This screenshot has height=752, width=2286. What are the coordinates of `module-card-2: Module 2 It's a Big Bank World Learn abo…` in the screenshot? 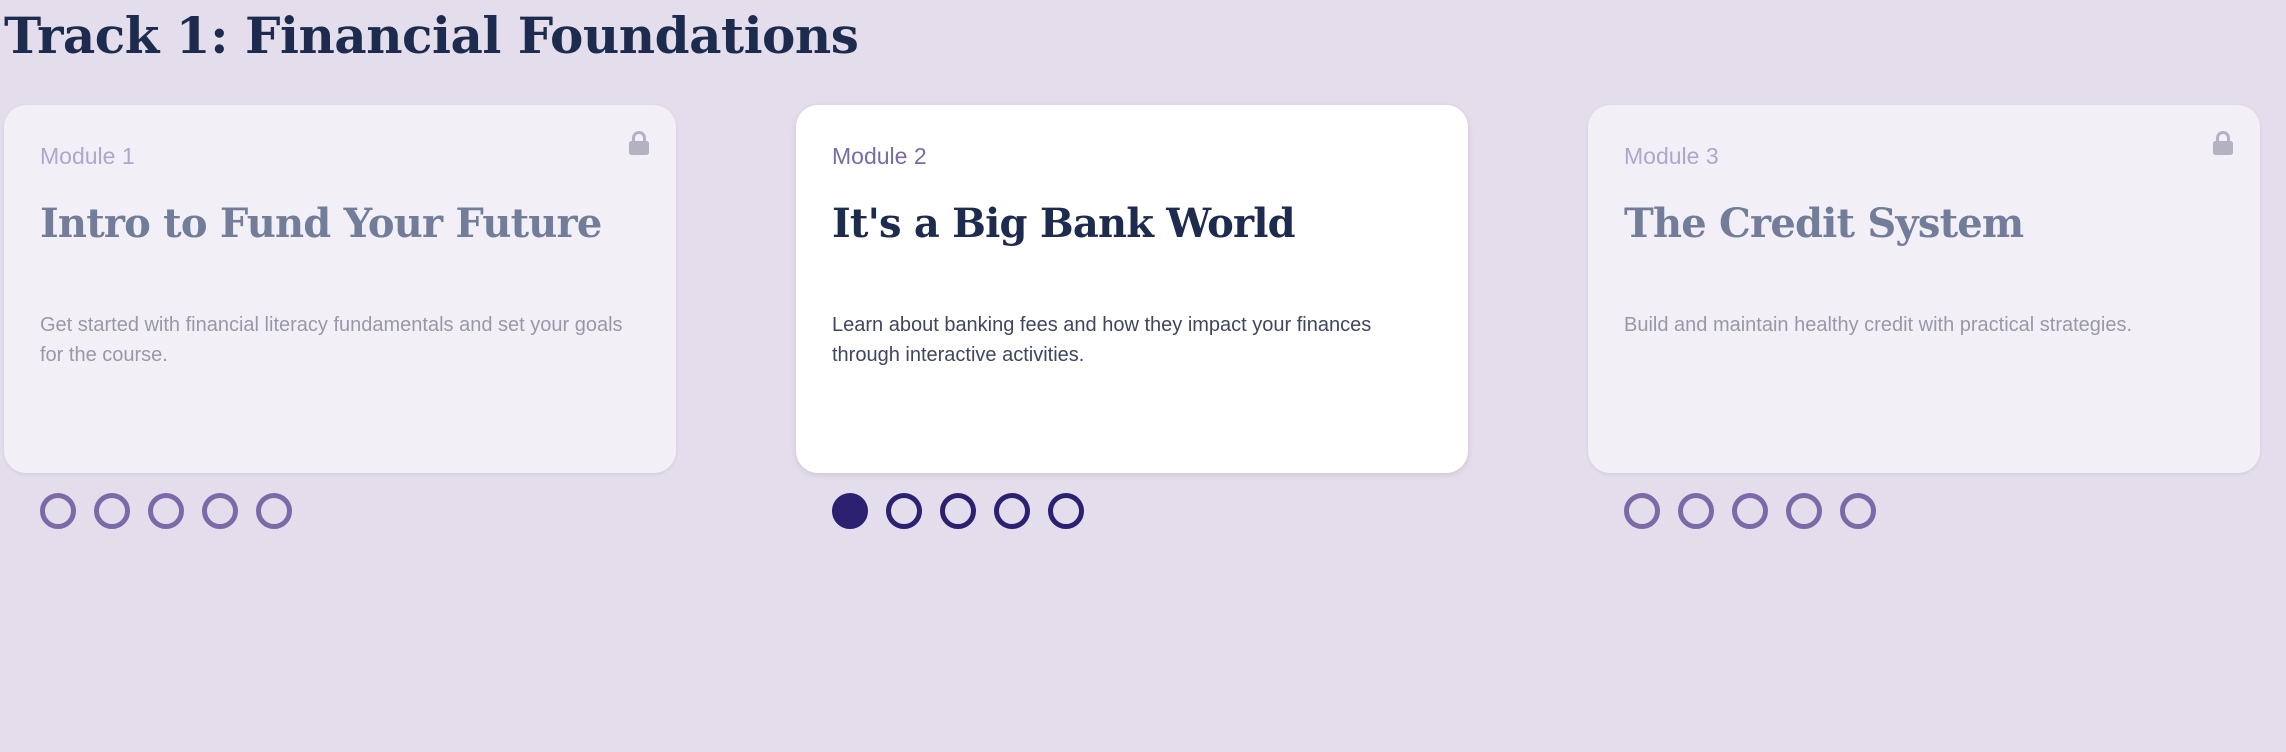 It's located at (1132, 289).